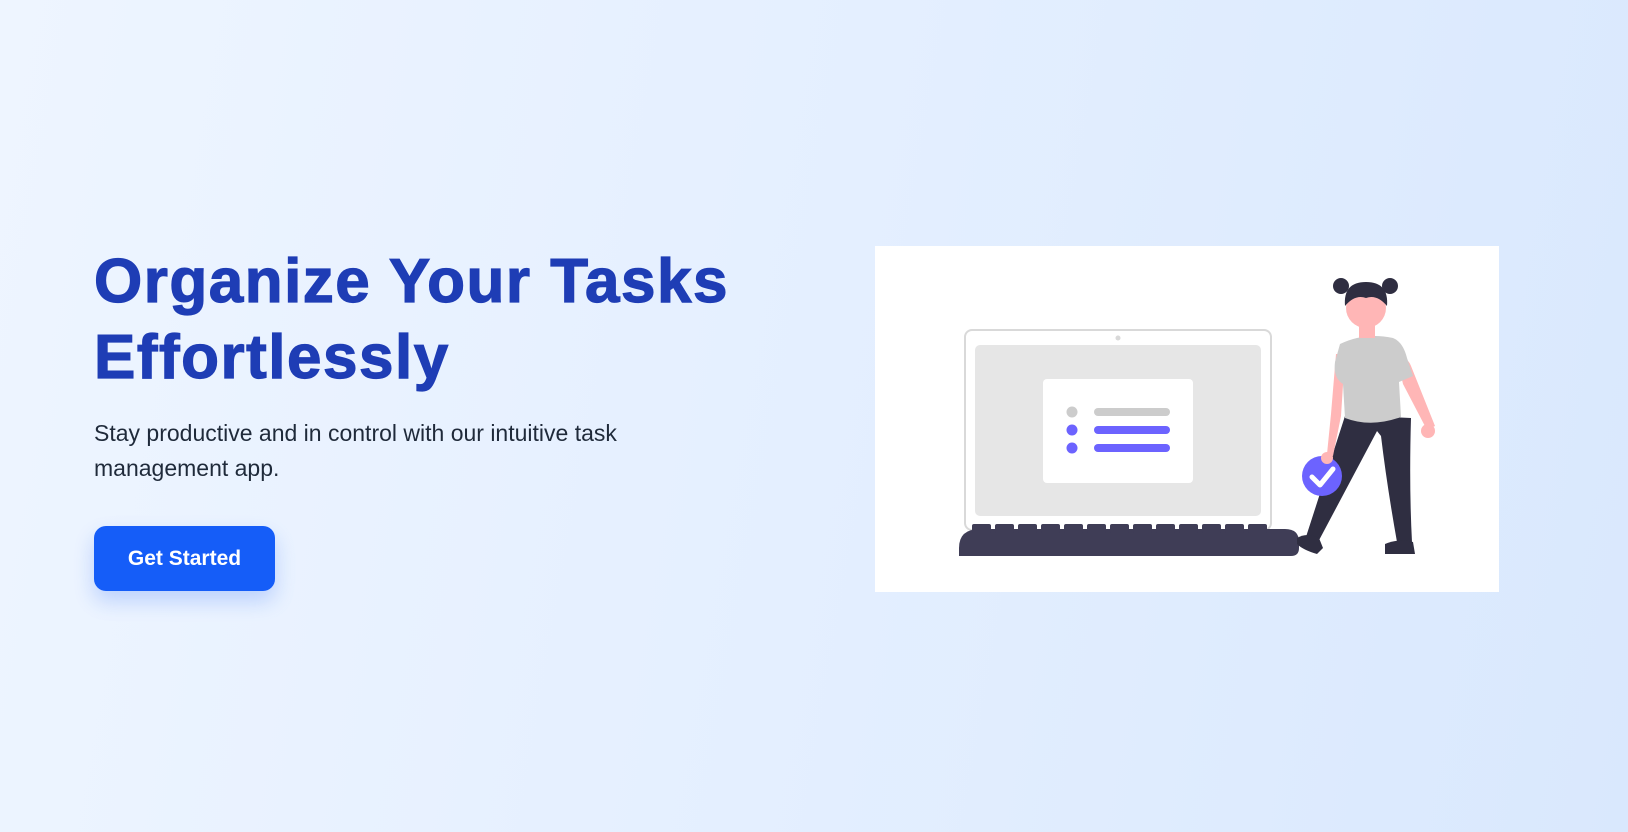  Describe the element at coordinates (411, 281) in the screenshot. I see `headline-line-1: Organize Your Tasks` at that location.